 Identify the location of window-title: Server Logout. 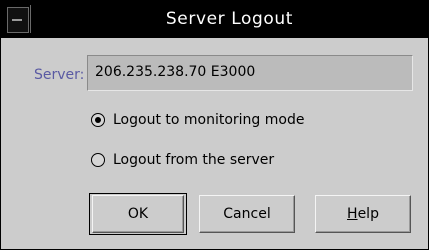
(229, 19).